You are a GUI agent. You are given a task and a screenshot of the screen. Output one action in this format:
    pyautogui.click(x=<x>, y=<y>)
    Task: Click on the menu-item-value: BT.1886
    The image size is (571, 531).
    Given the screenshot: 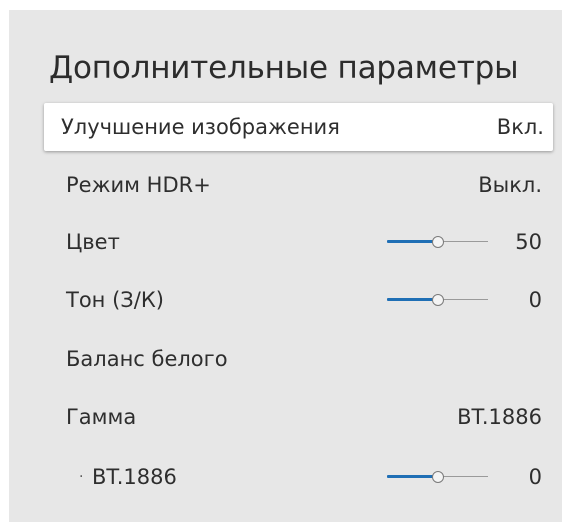 What is the action you would take?
    pyautogui.click(x=499, y=417)
    